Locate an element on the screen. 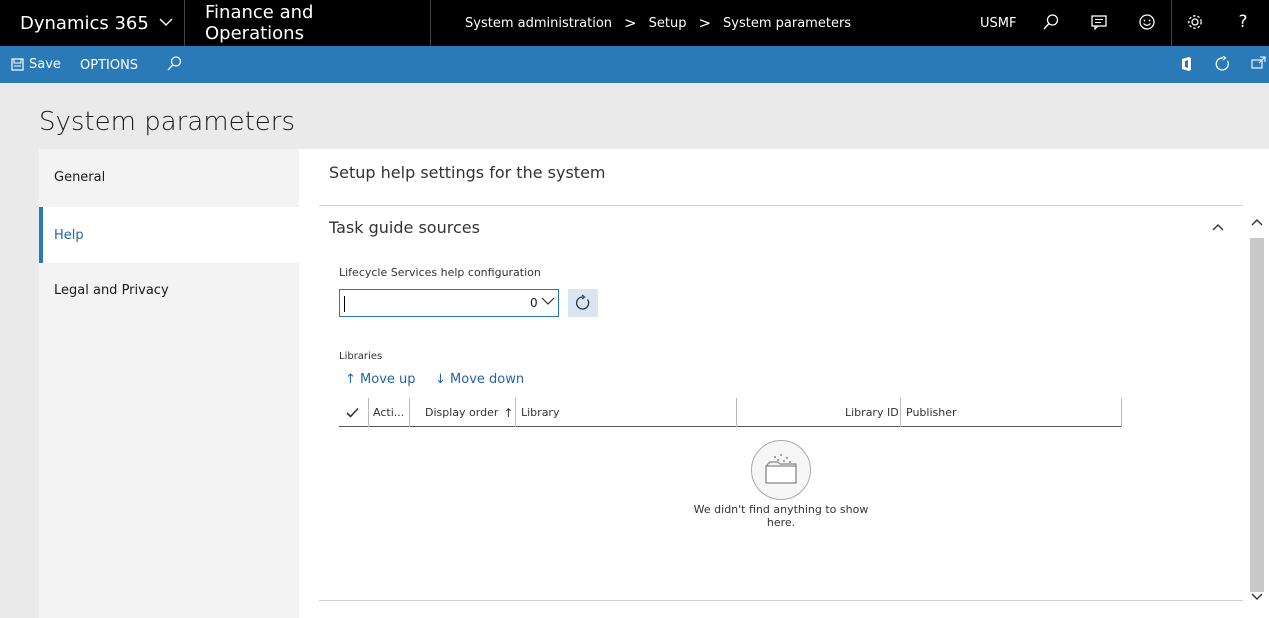 The width and height of the screenshot is (1269, 618). fasttab-task-guide-sources: Task guide sources is located at coordinates (404, 227).